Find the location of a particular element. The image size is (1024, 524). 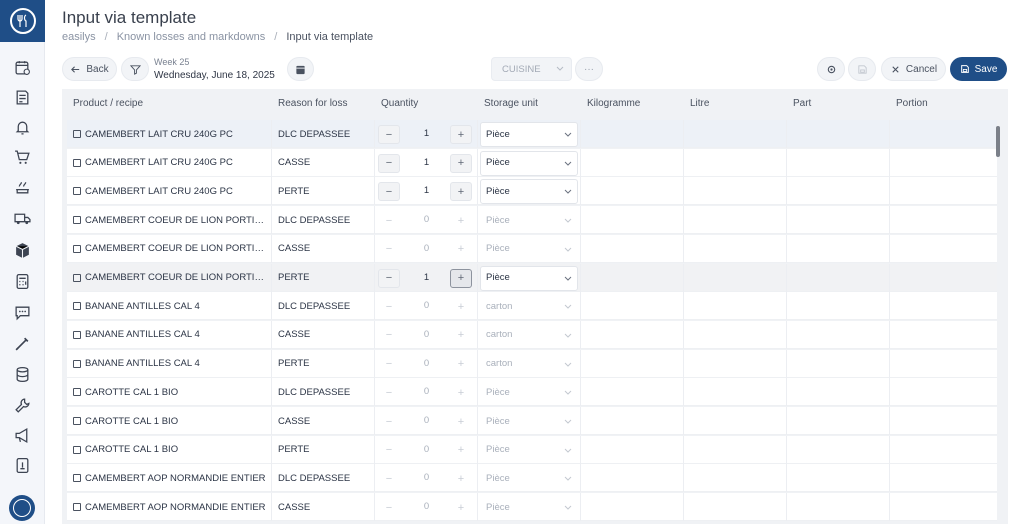

database-icon is located at coordinates (22, 374).